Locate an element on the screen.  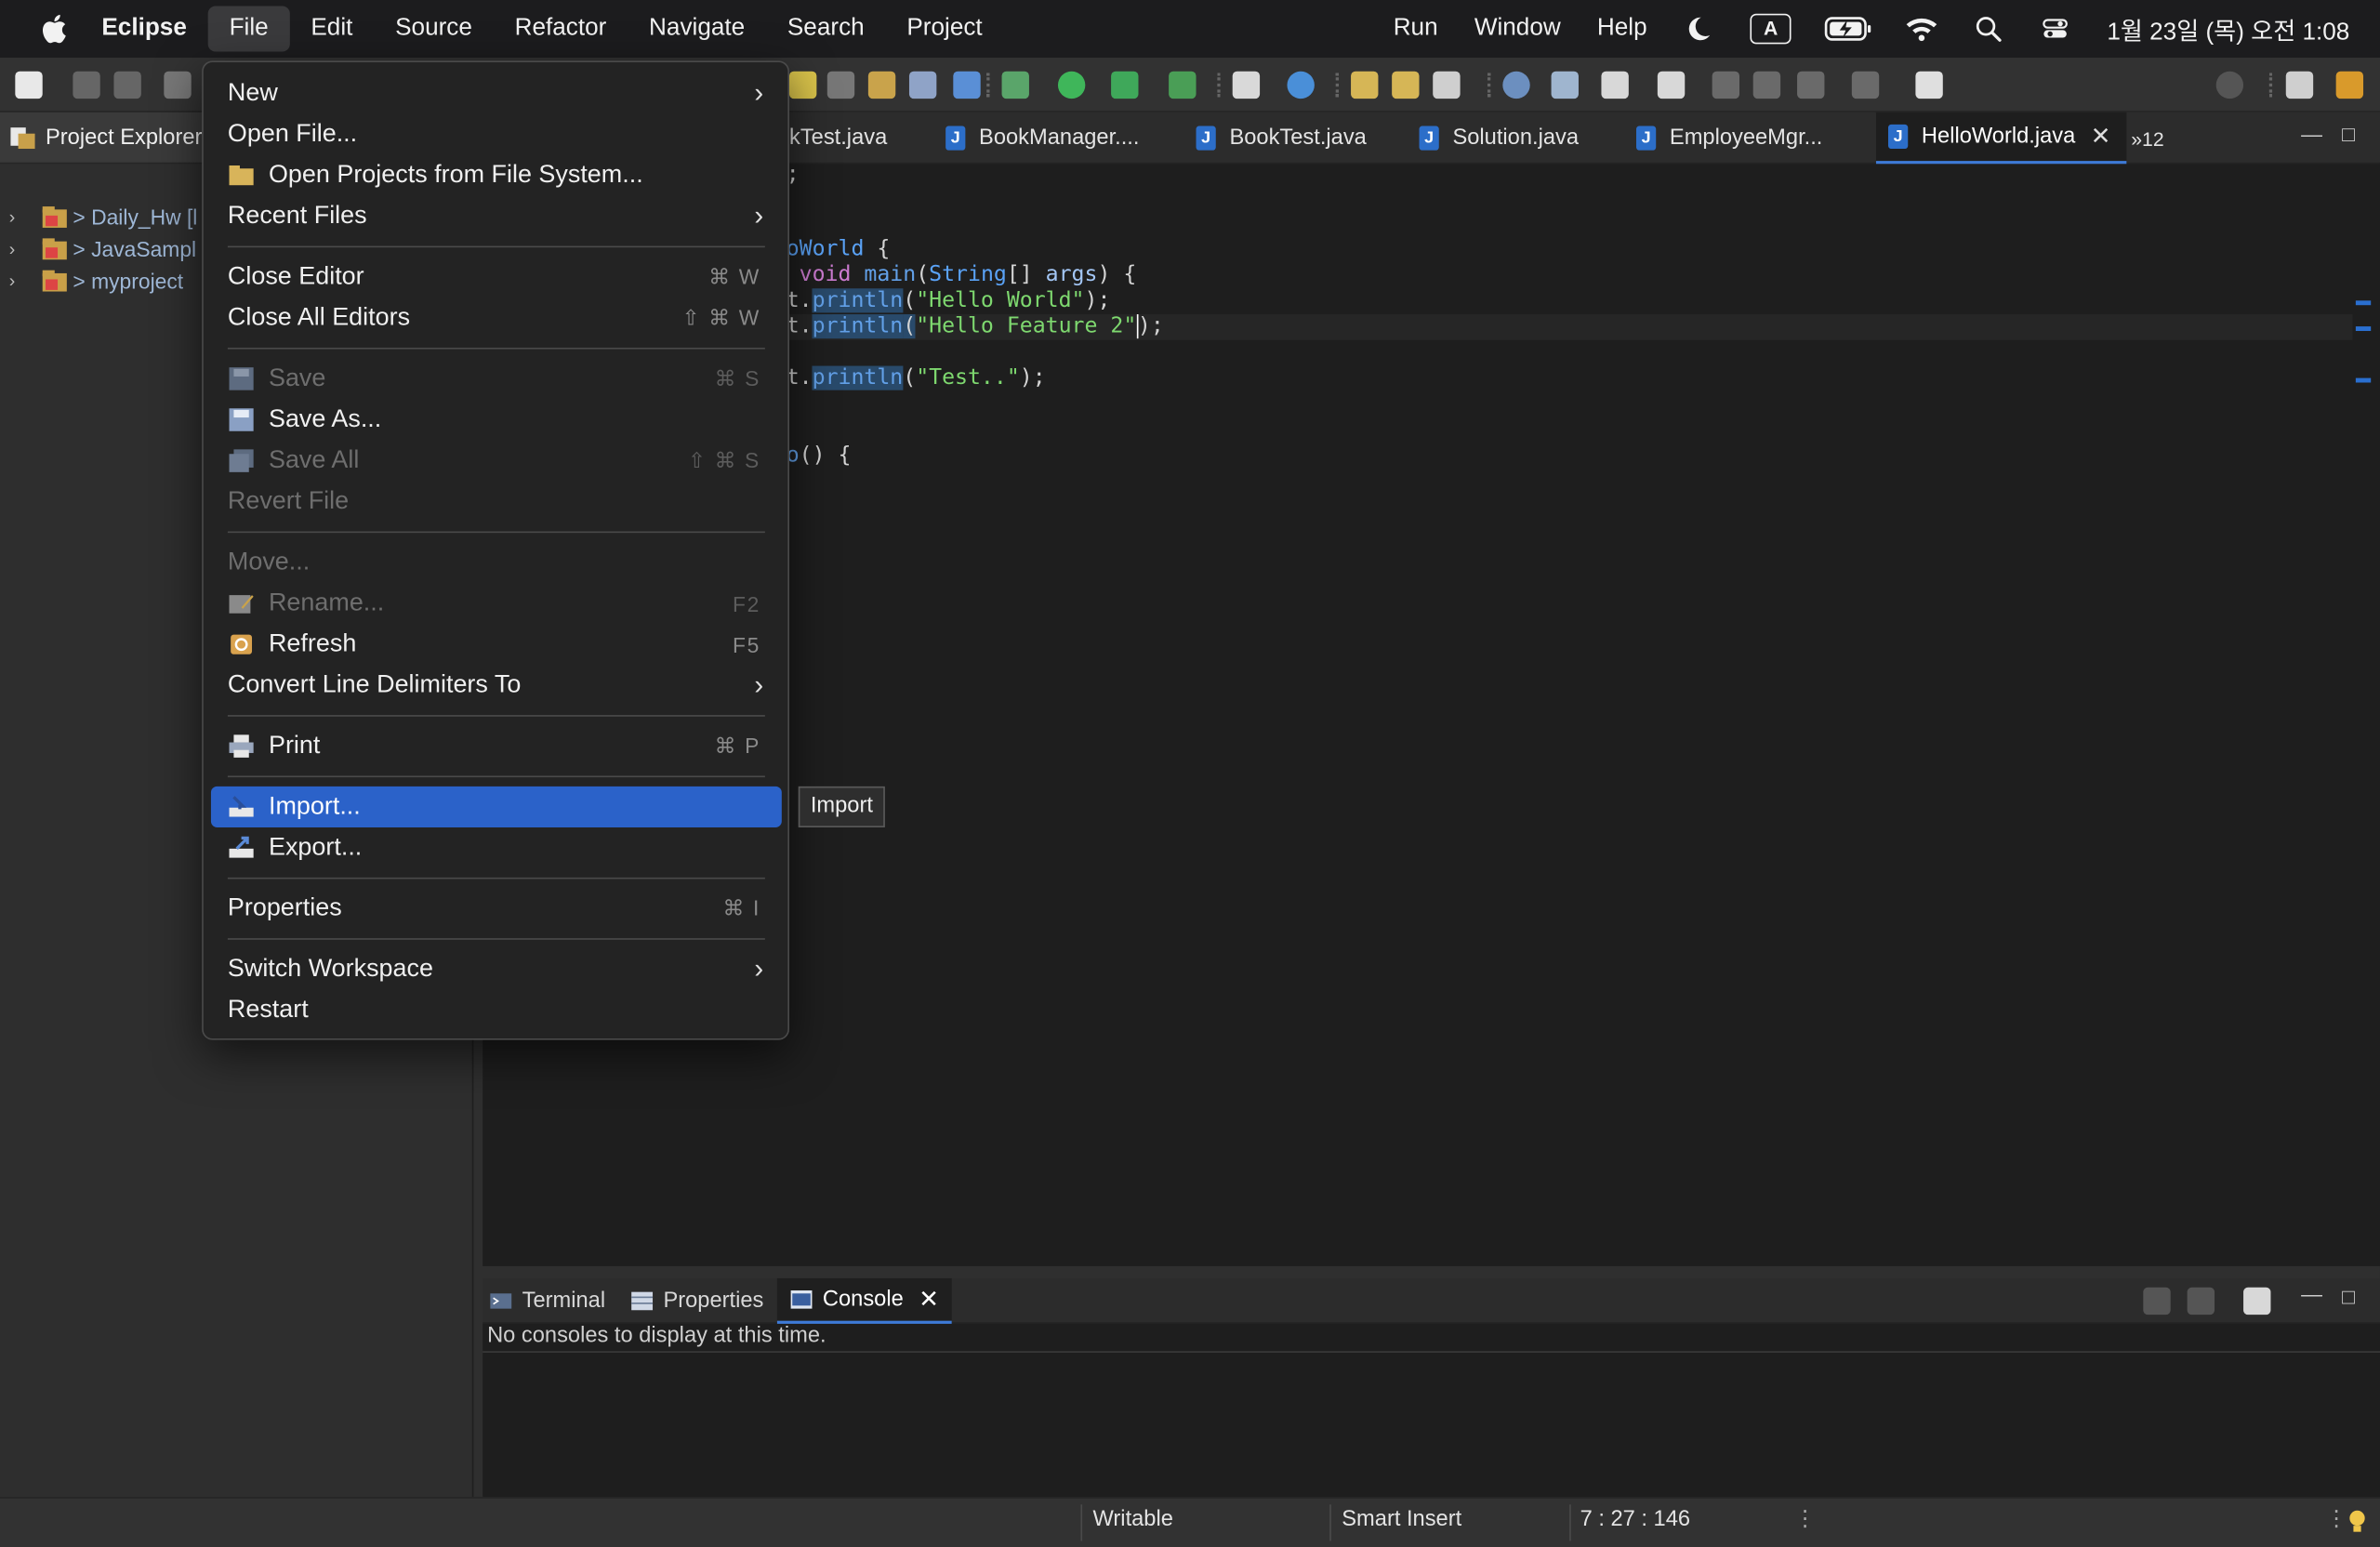
open-perspective-icon is located at coordinates (2299, 85).